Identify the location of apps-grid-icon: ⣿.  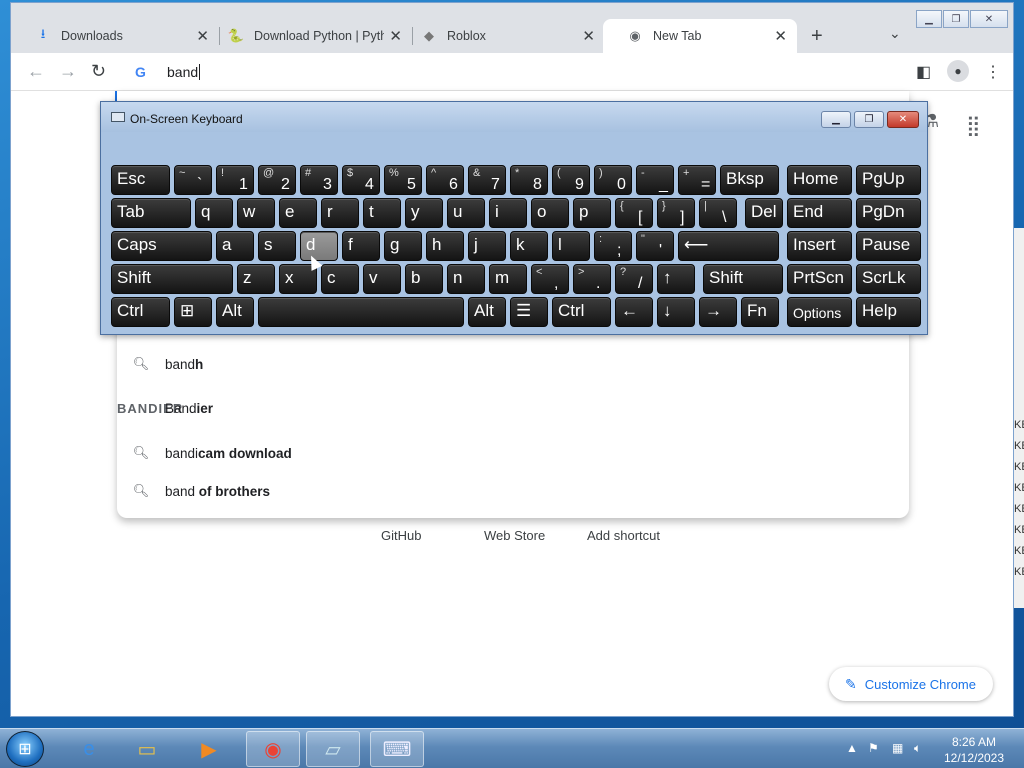
(973, 125).